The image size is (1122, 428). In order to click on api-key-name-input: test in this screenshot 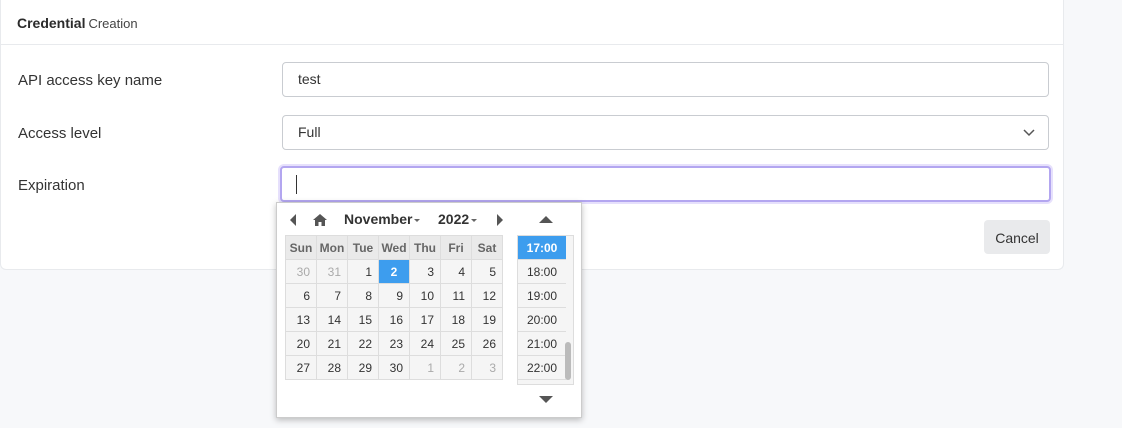, I will do `click(665, 79)`.